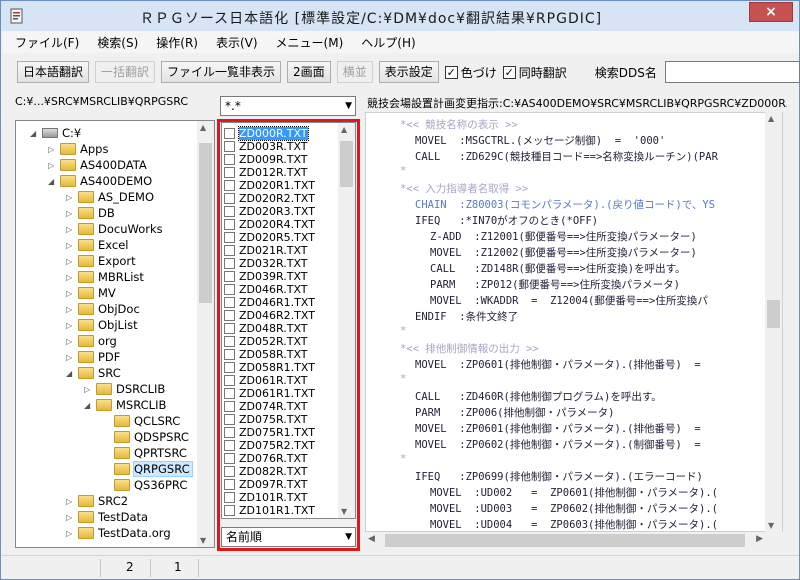  What do you see at coordinates (558, 429) in the screenshot?
I see `code-line: MOVEL :ZP0601(排他制御・パラメータ).(排他番号) =` at bounding box center [558, 429].